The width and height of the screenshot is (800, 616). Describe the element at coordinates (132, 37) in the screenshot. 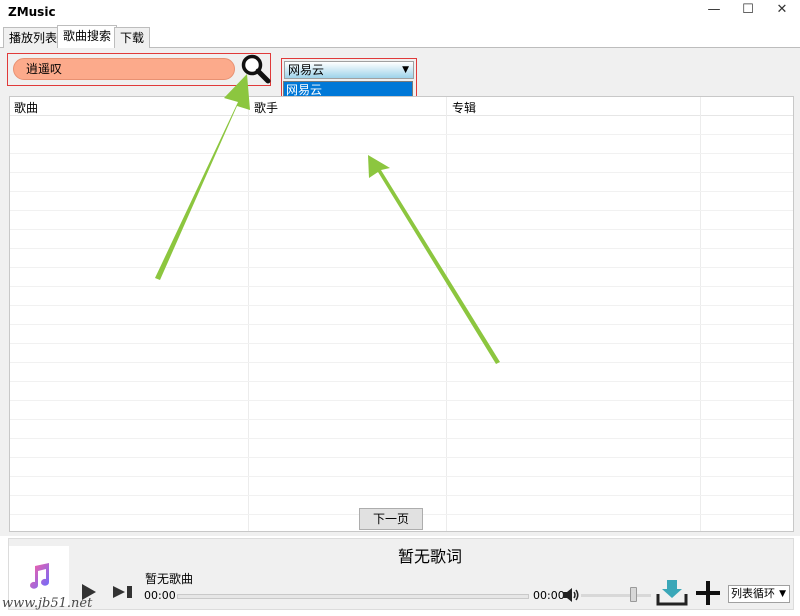

I see `tab-download: 下载` at that location.